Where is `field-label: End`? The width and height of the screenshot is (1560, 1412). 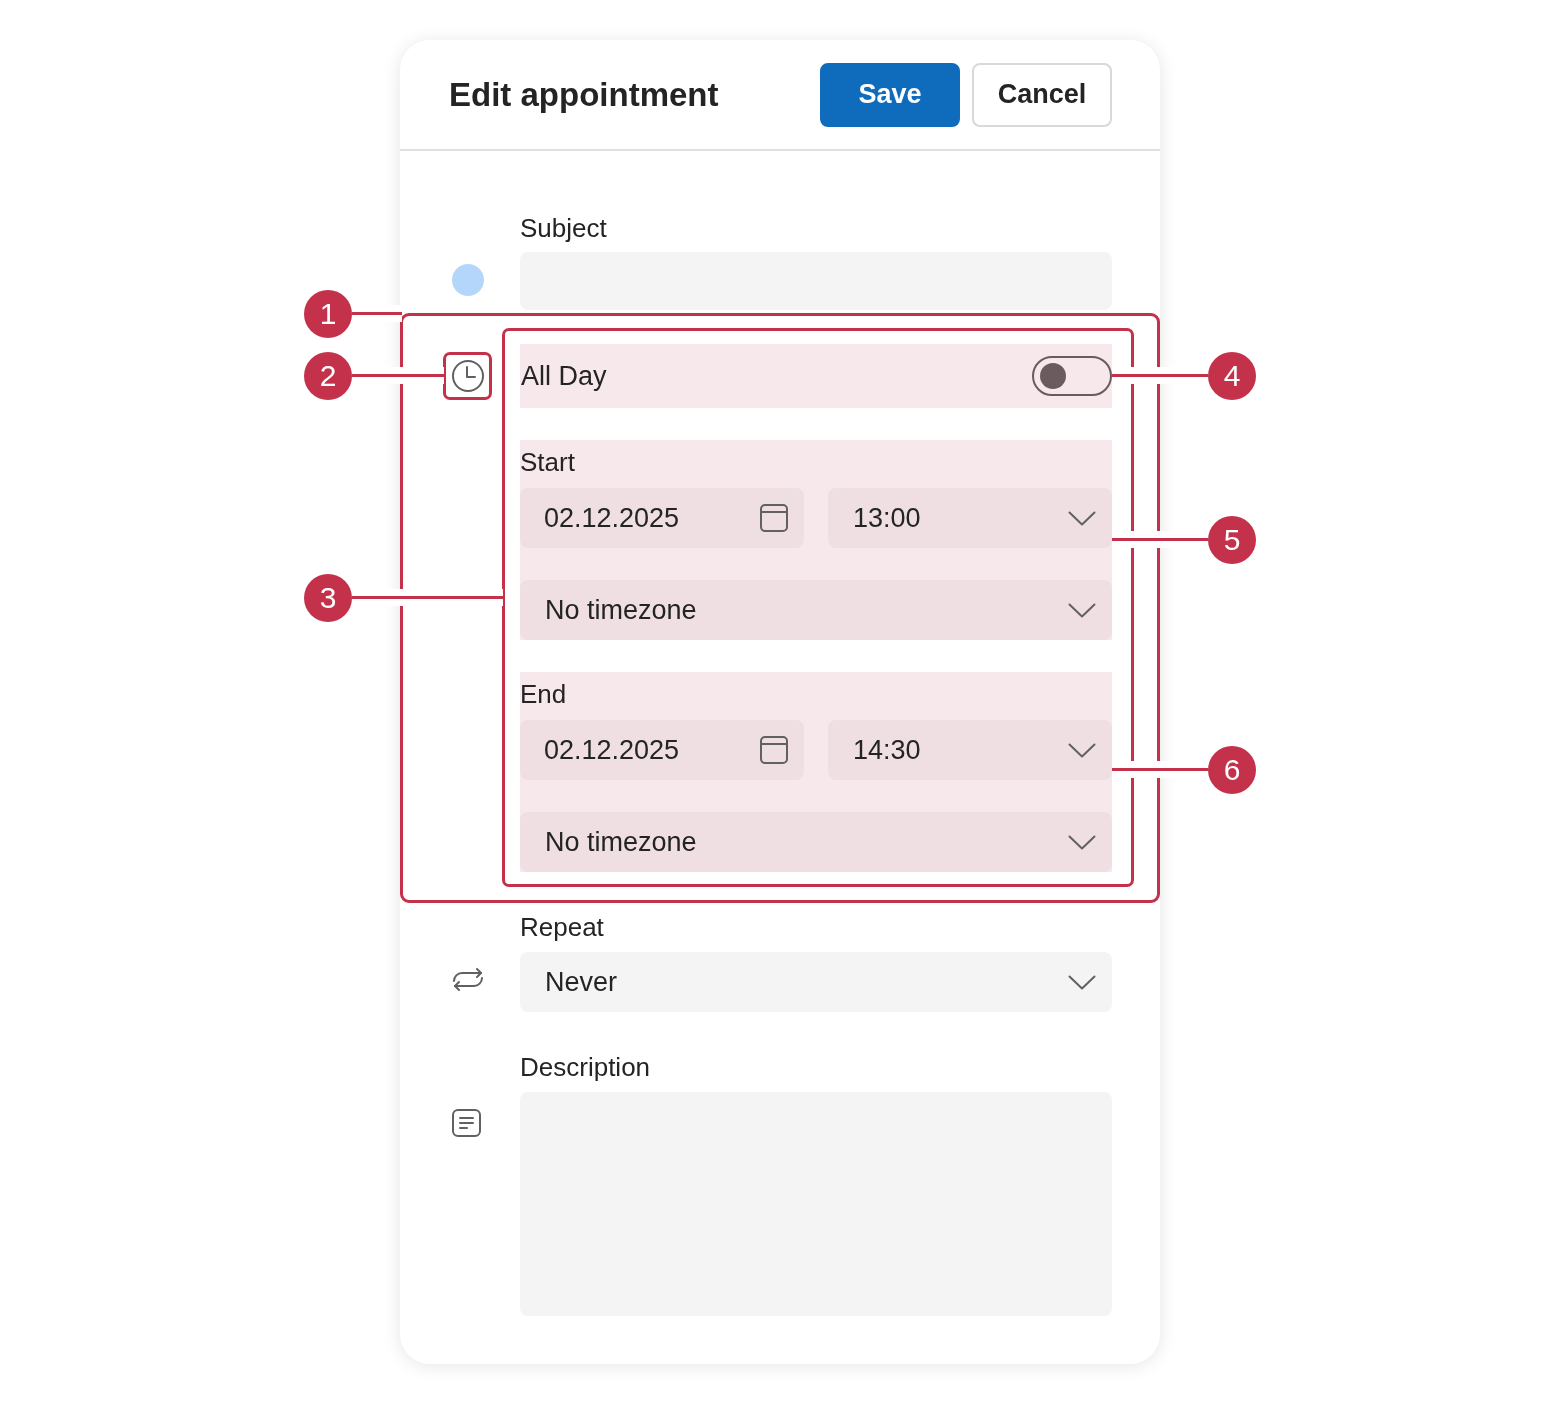 field-label: End is located at coordinates (543, 694).